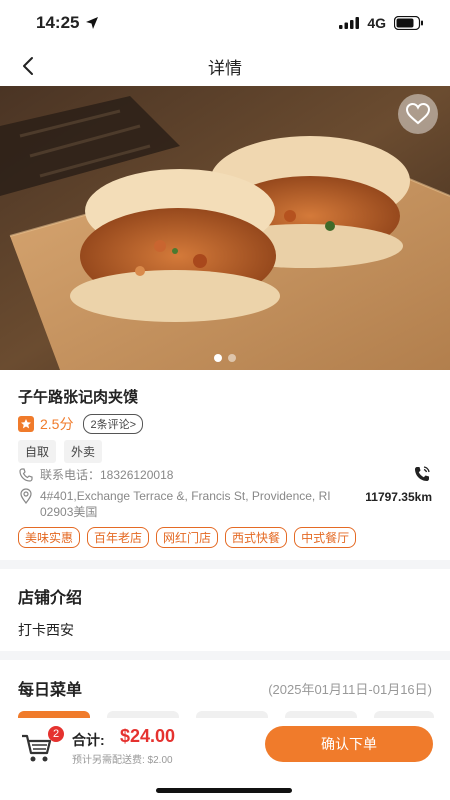 The image size is (450, 800). I want to click on checkout-bar: 2 合计: $24.00 预计另需配送费: $2.00 确认下单, so click(225, 759).